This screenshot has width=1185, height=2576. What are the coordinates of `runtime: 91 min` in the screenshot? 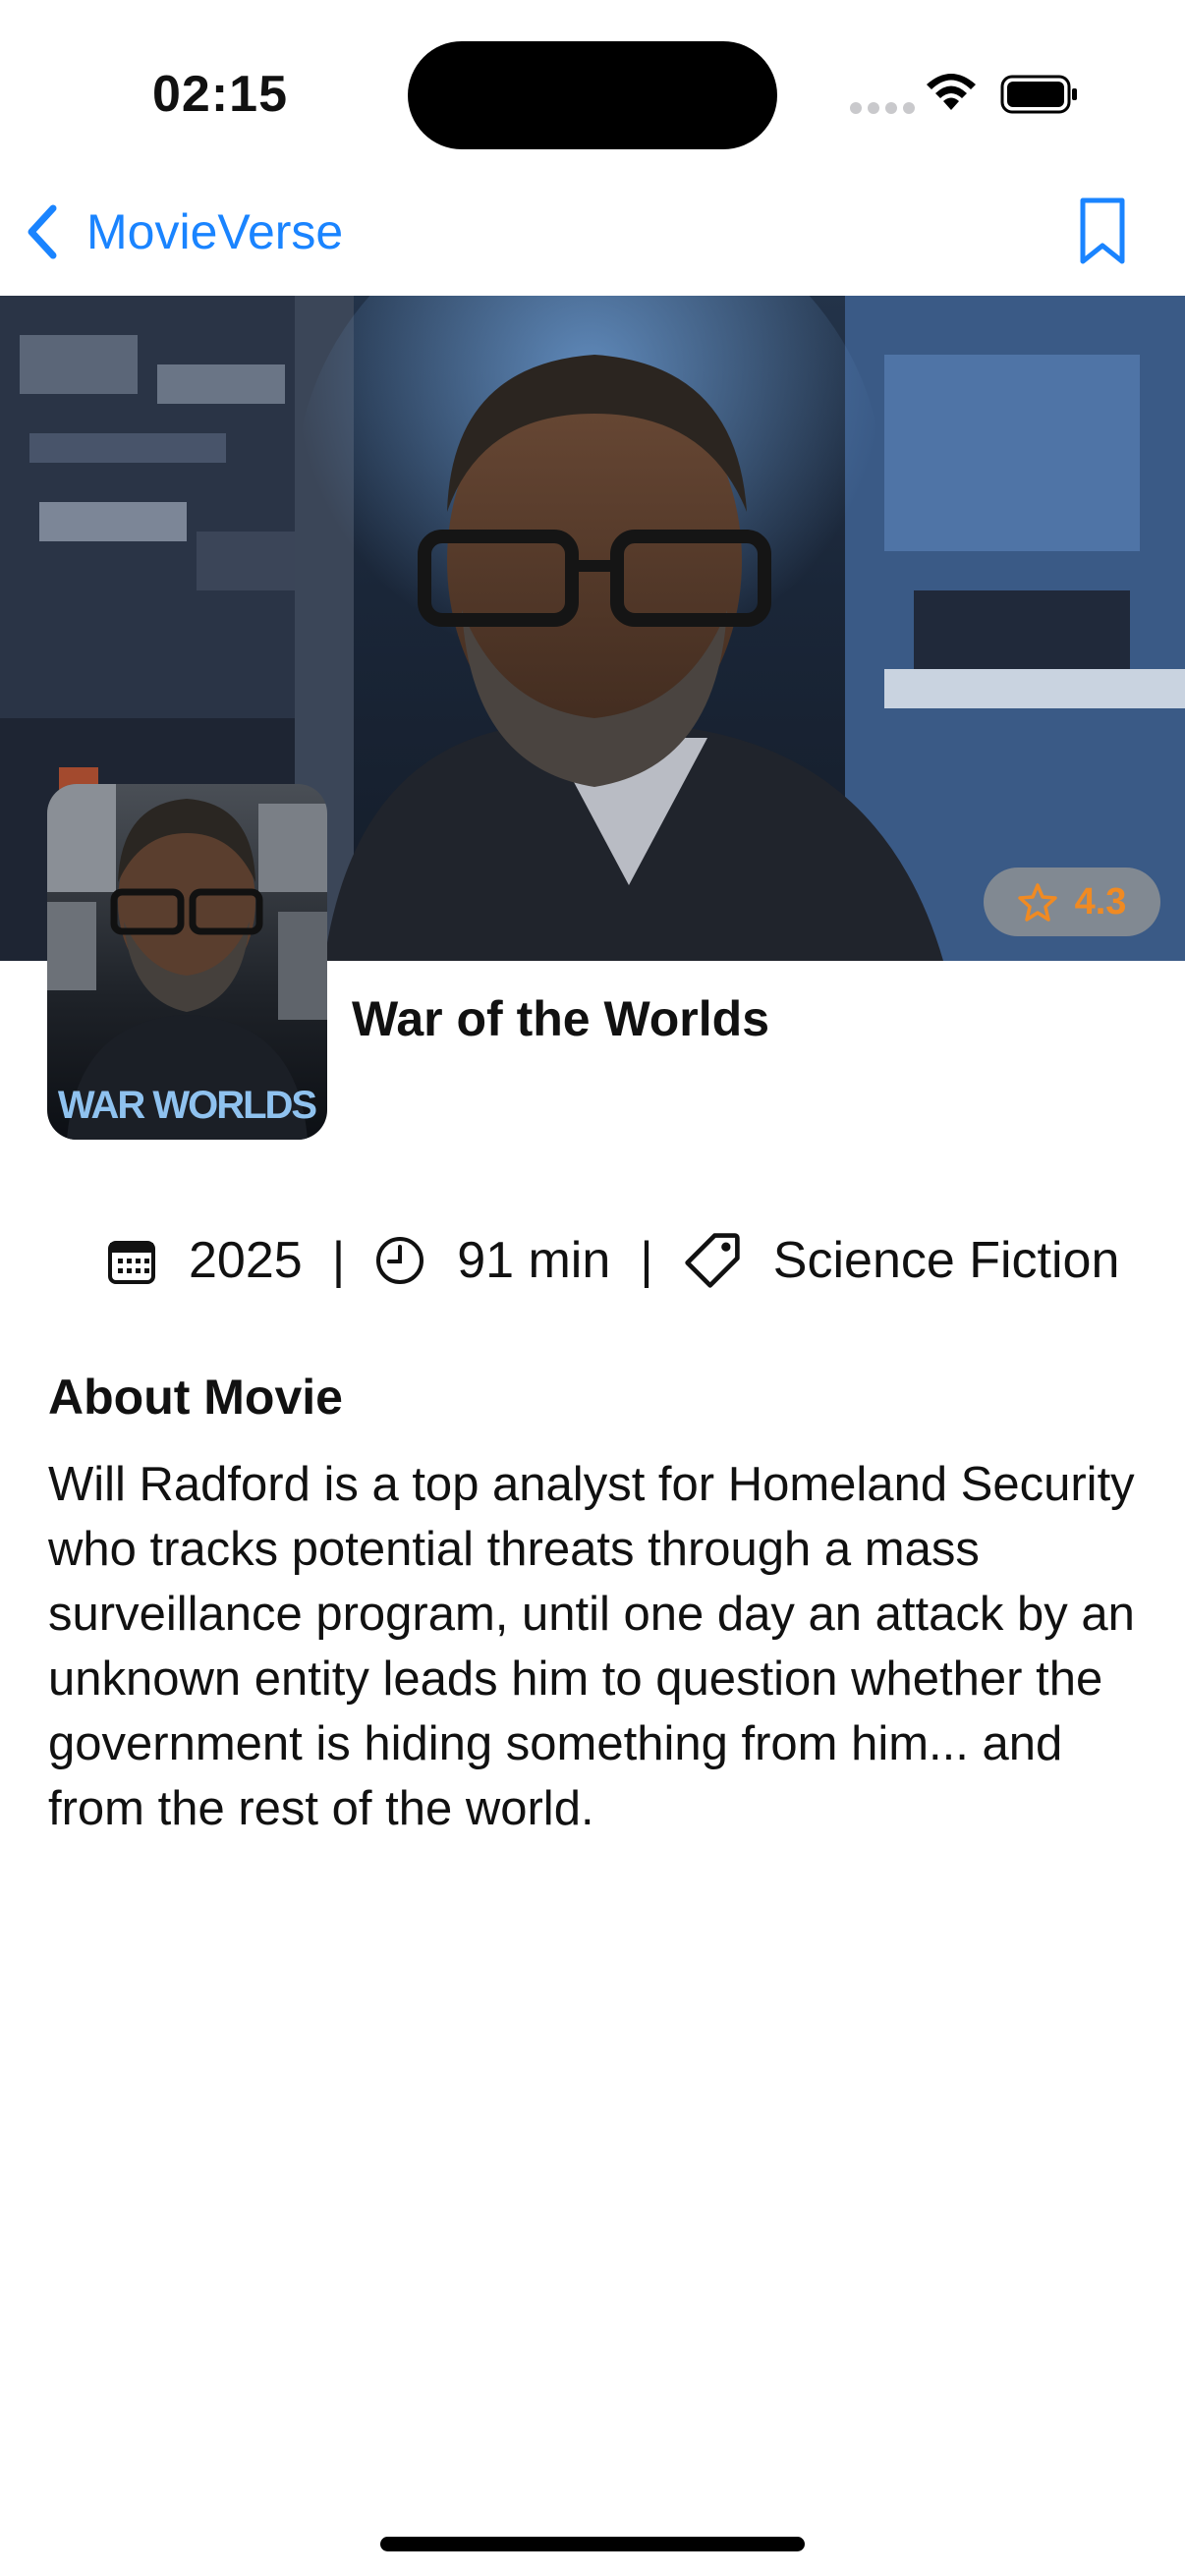 It's located at (534, 1260).